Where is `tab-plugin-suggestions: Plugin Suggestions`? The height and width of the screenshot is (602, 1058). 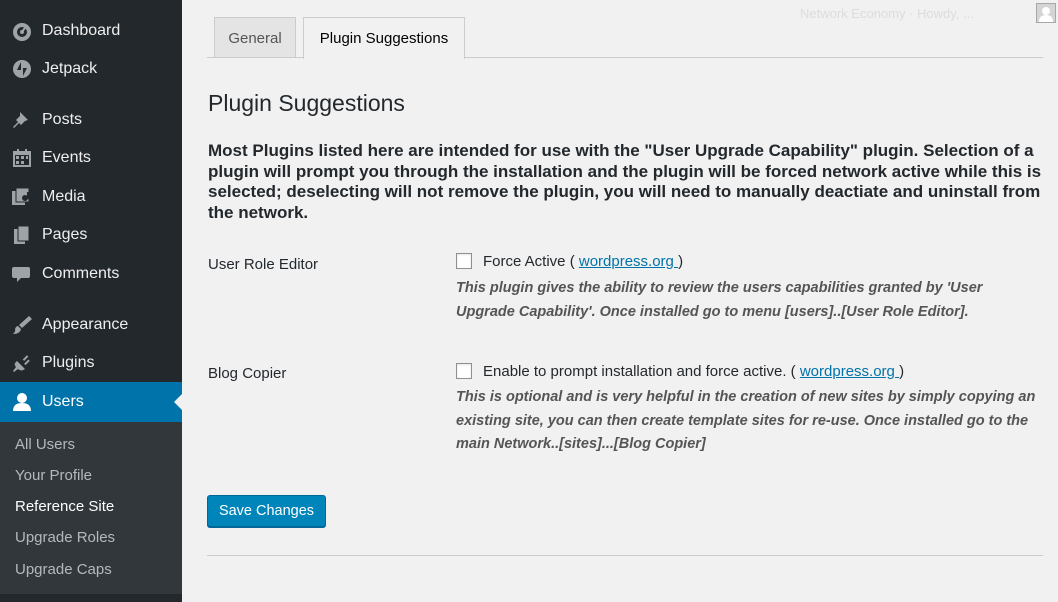 tab-plugin-suggestions: Plugin Suggestions is located at coordinates (384, 38).